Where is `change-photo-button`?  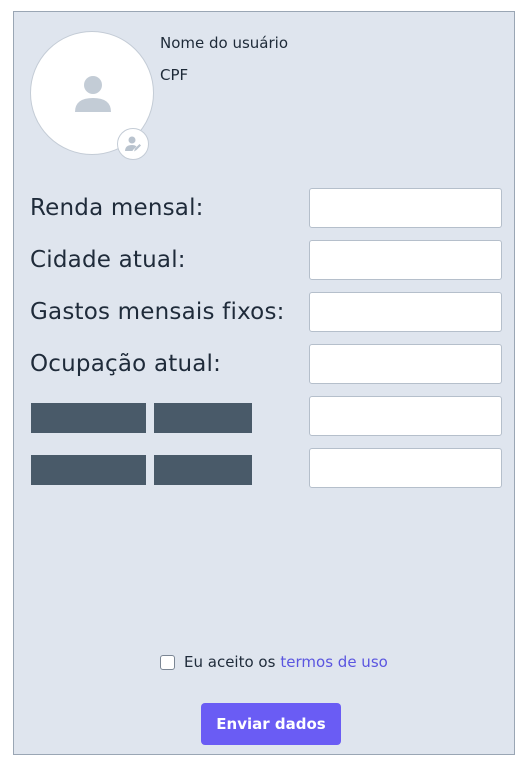
change-photo-button is located at coordinates (133, 144).